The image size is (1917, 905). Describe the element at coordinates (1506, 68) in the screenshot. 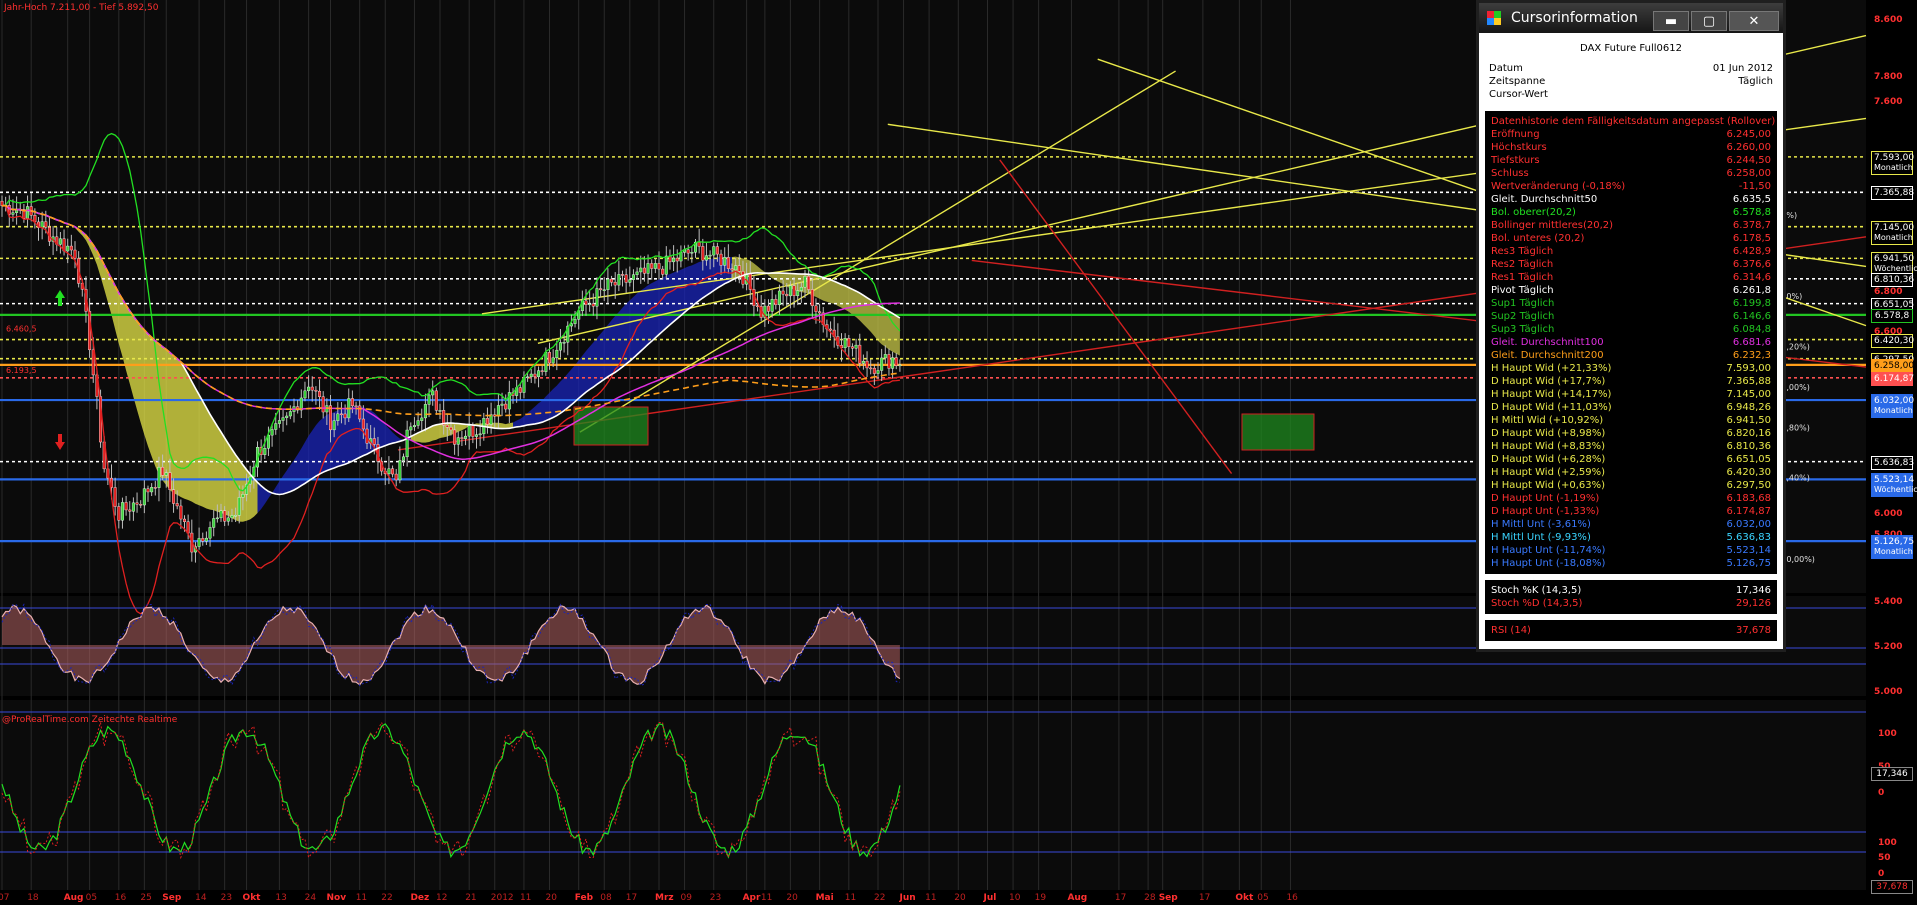

I see `datum-label: Datum` at that location.